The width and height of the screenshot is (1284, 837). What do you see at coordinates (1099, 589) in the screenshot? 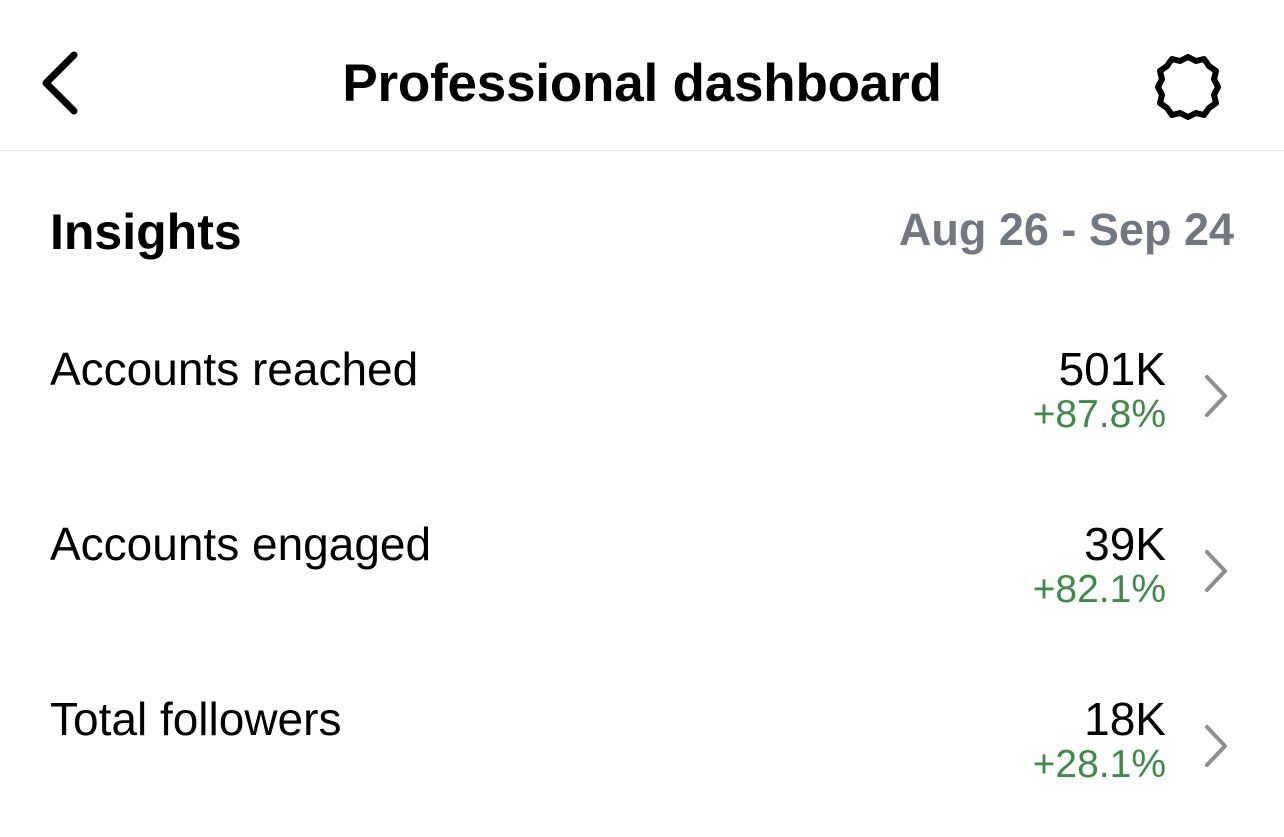
I see `metric-change: +82.1%` at bounding box center [1099, 589].